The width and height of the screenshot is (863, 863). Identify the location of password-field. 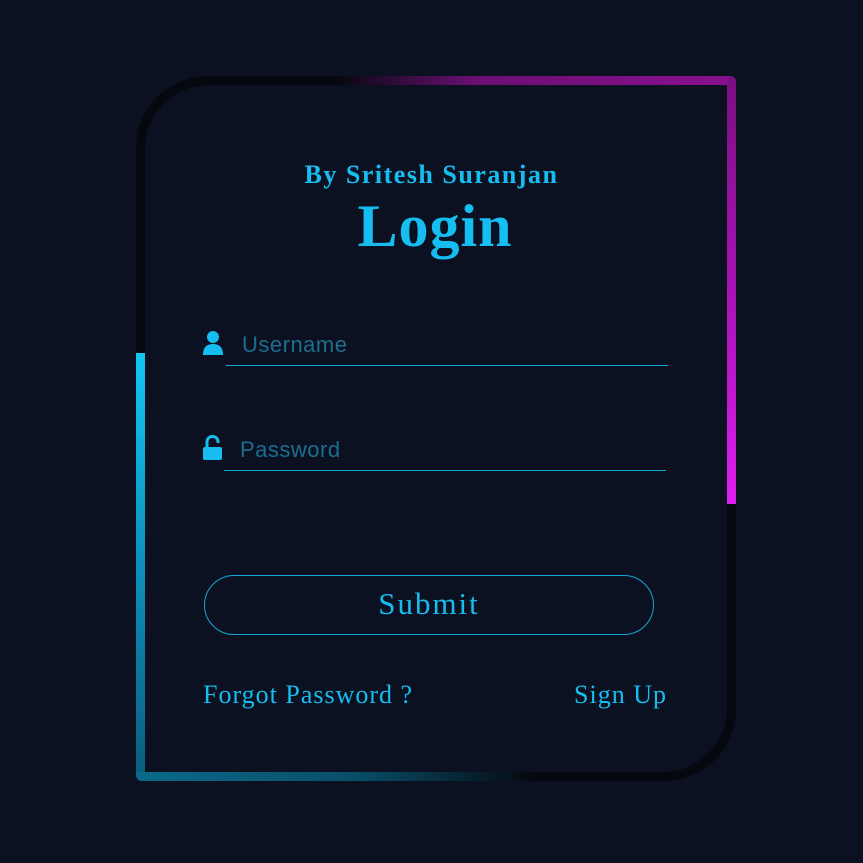
(437, 451).